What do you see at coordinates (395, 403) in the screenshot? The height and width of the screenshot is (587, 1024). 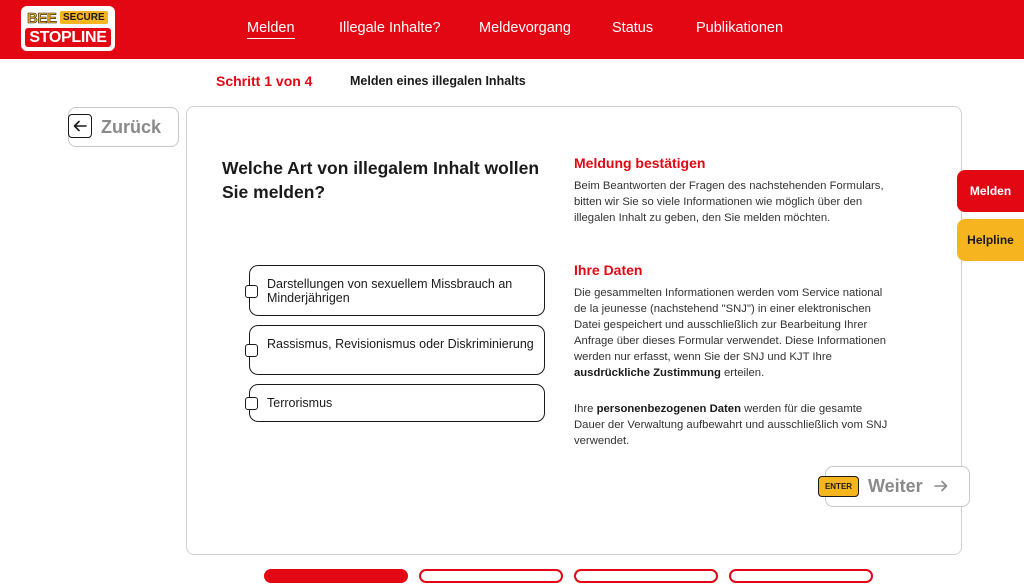 I see `option-terrorismus: Terrorismus` at bounding box center [395, 403].